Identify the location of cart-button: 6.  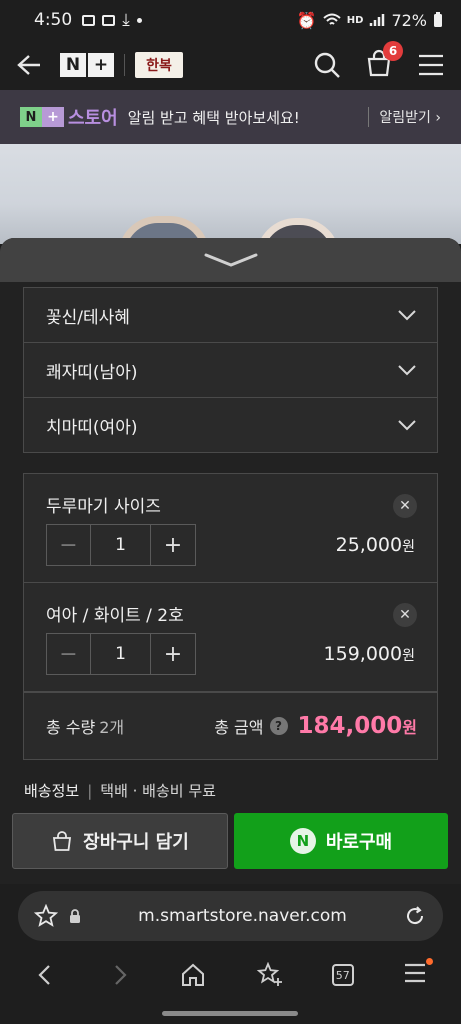
(384, 61).